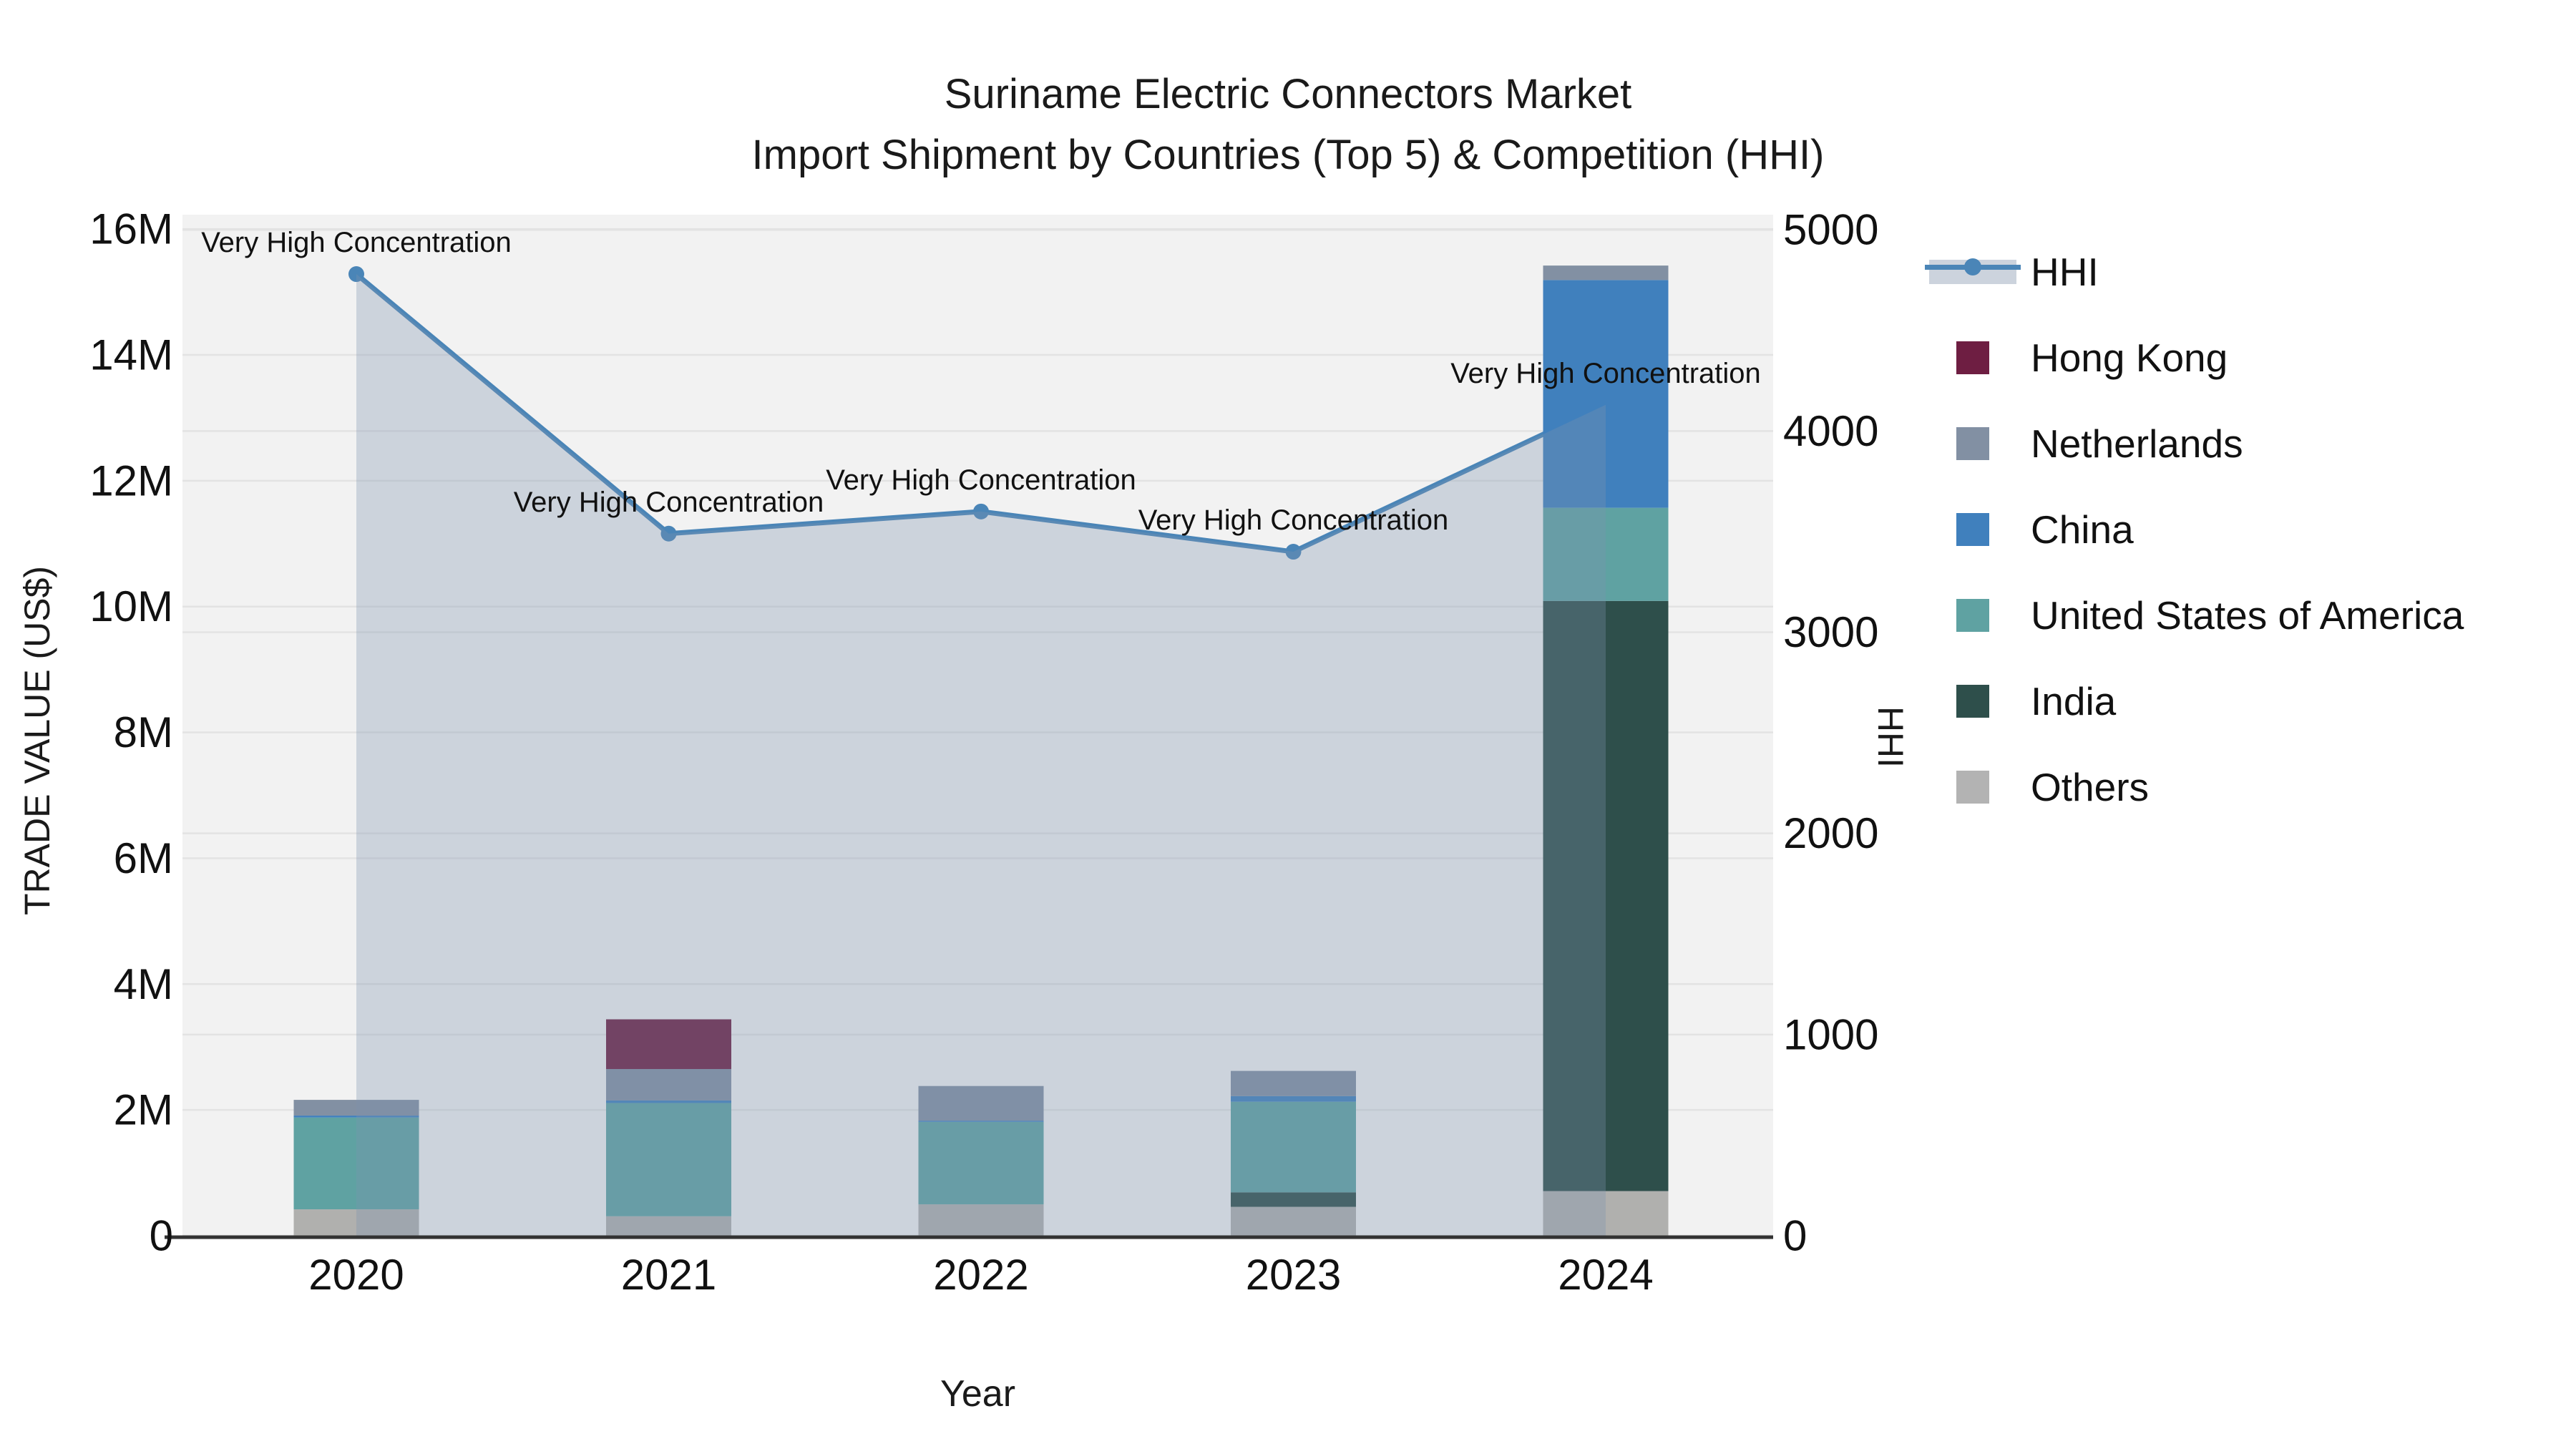  What do you see at coordinates (1795, 1236) in the screenshot?
I see `y-right-tick-label: 0` at bounding box center [1795, 1236].